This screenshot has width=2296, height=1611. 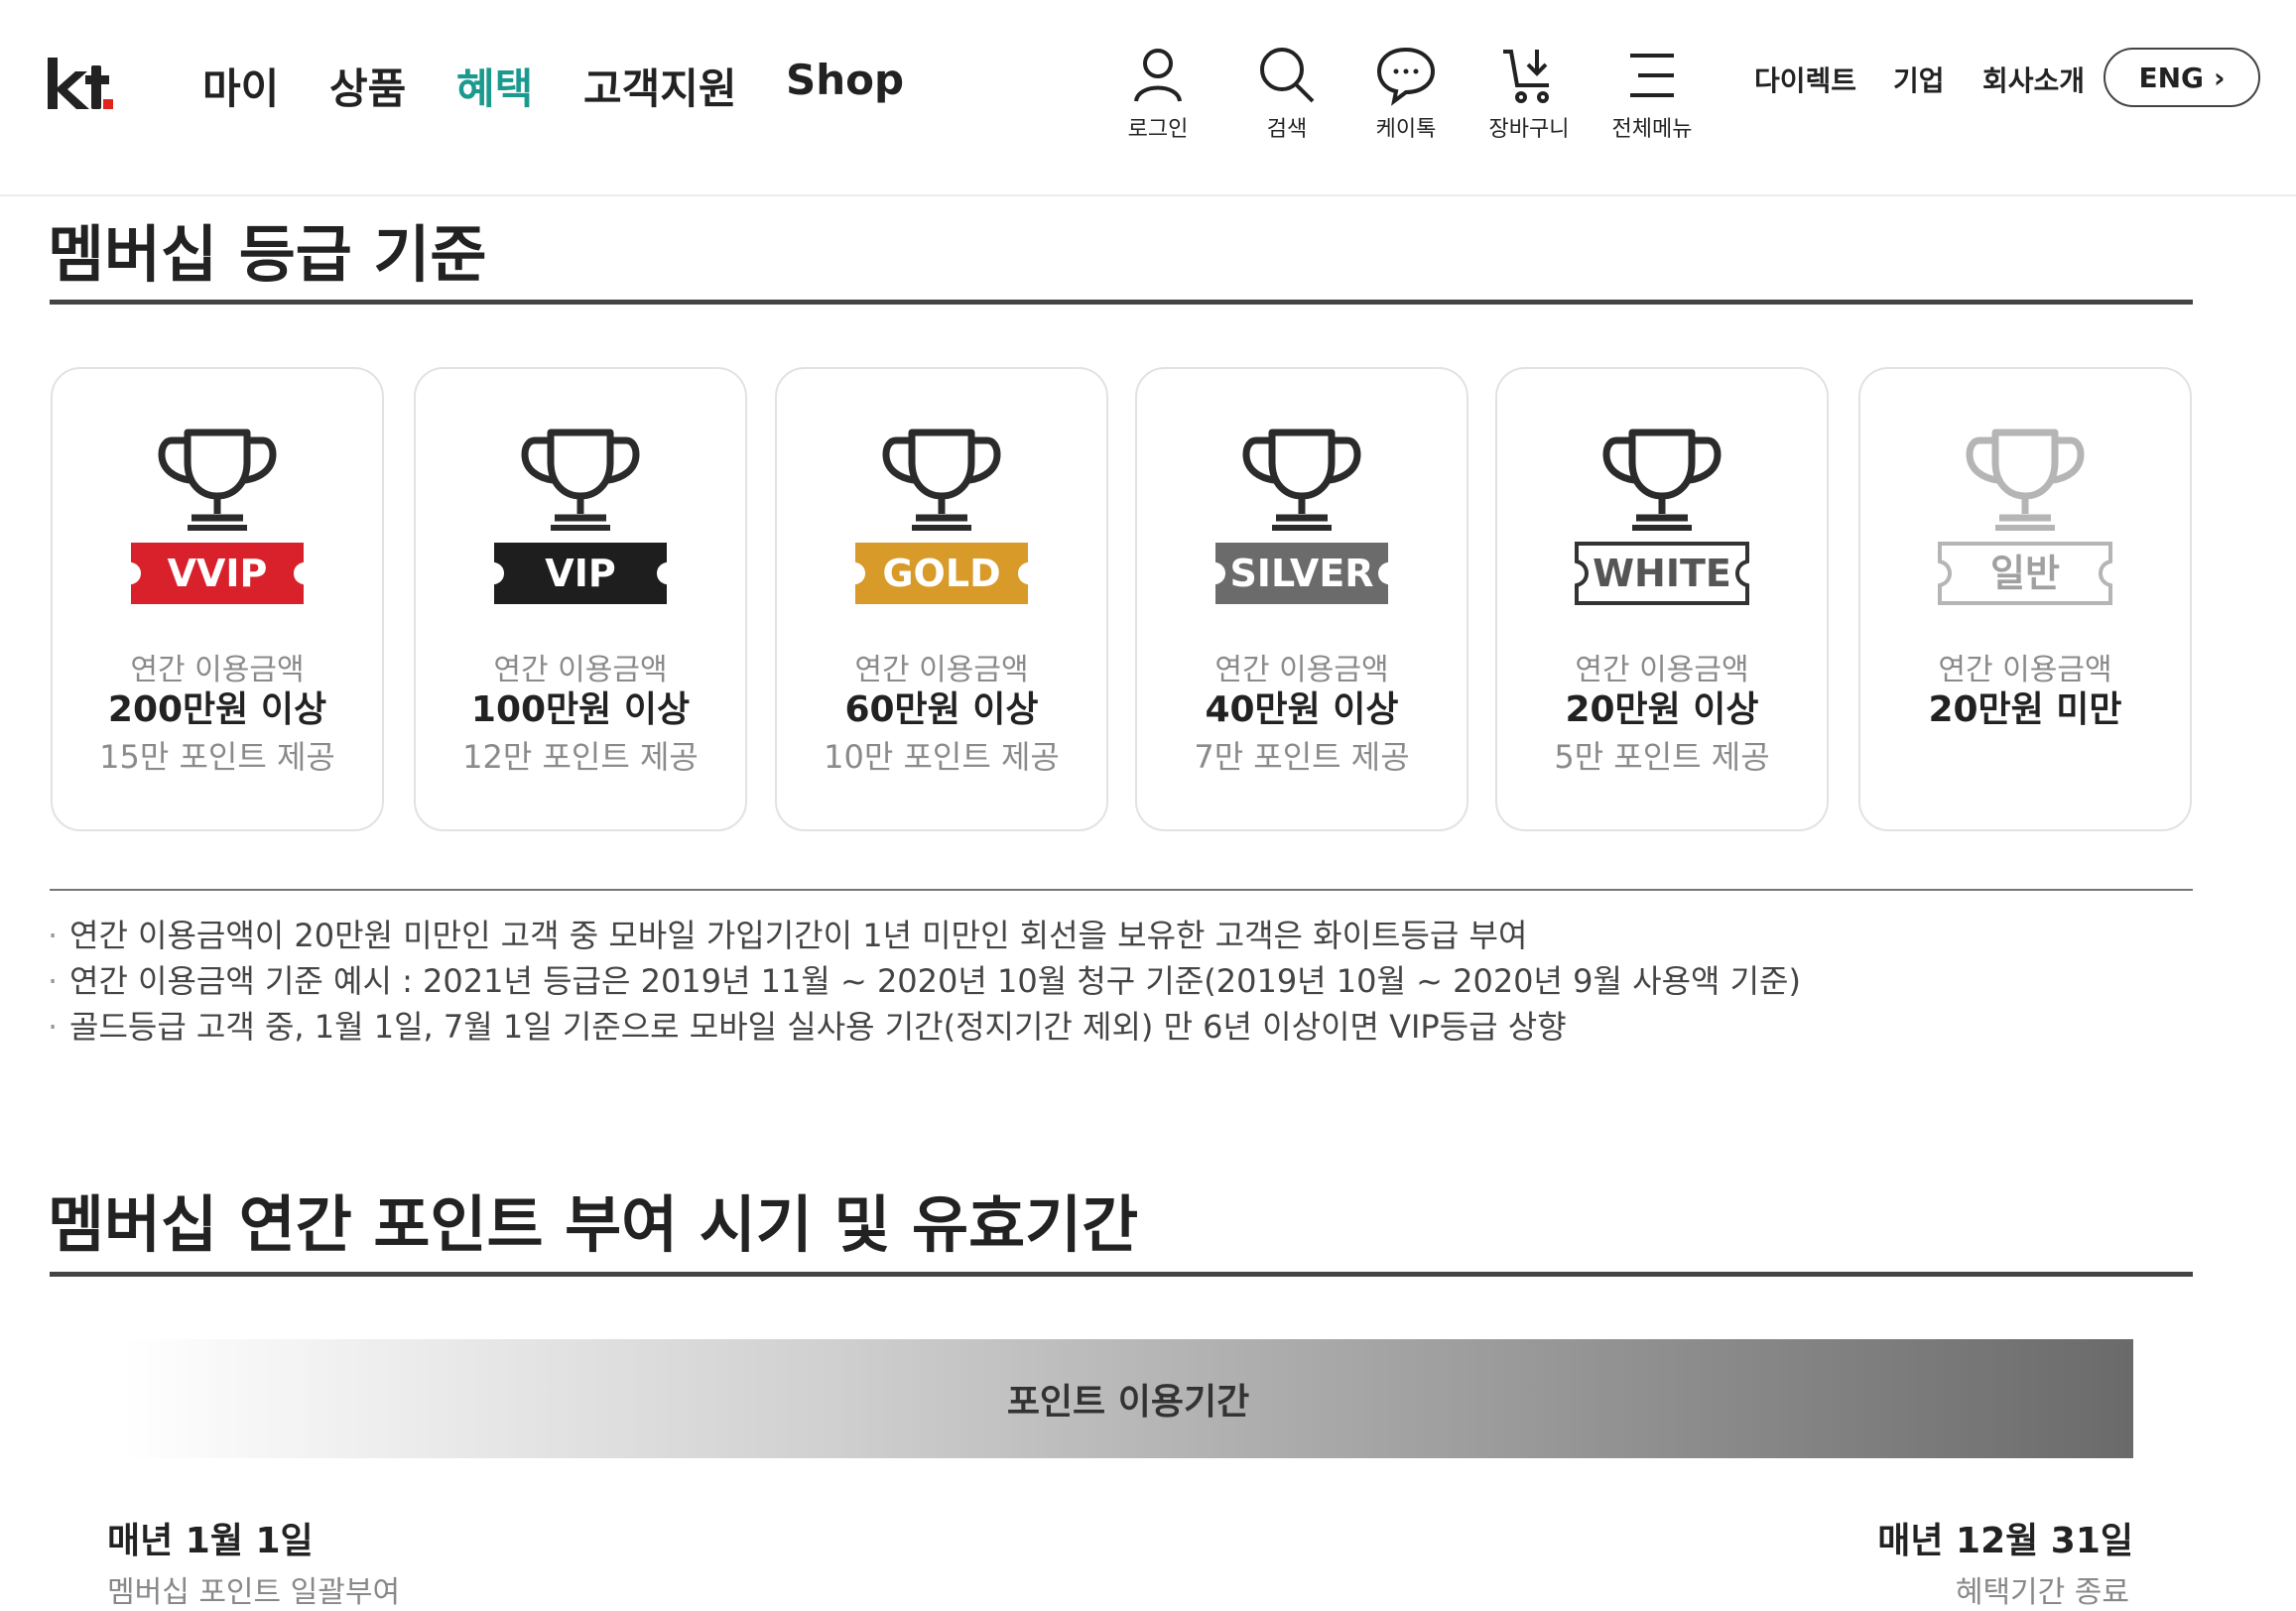 I want to click on nav-shop: Shop, so click(x=845, y=80).